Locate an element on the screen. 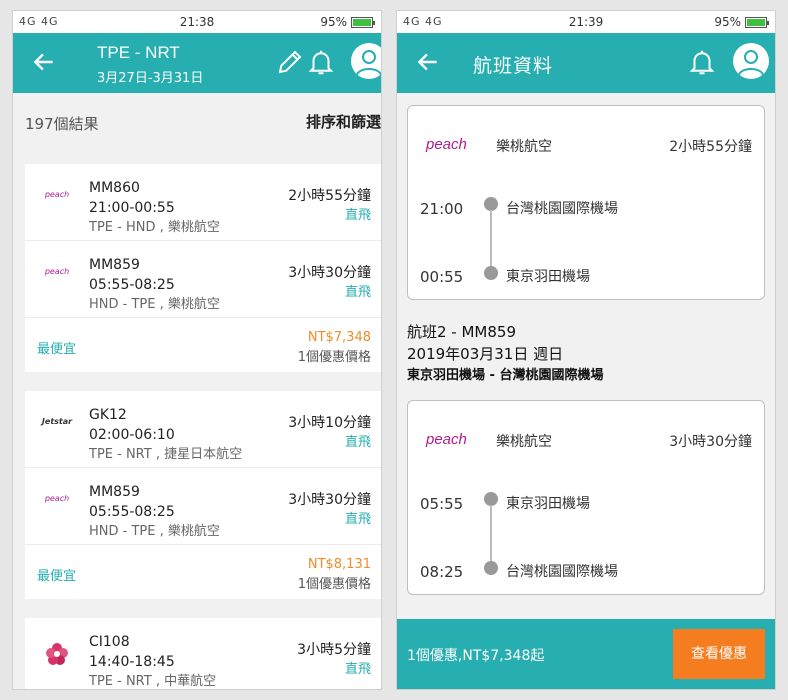  arrival-time: 00:55 is located at coordinates (442, 277).